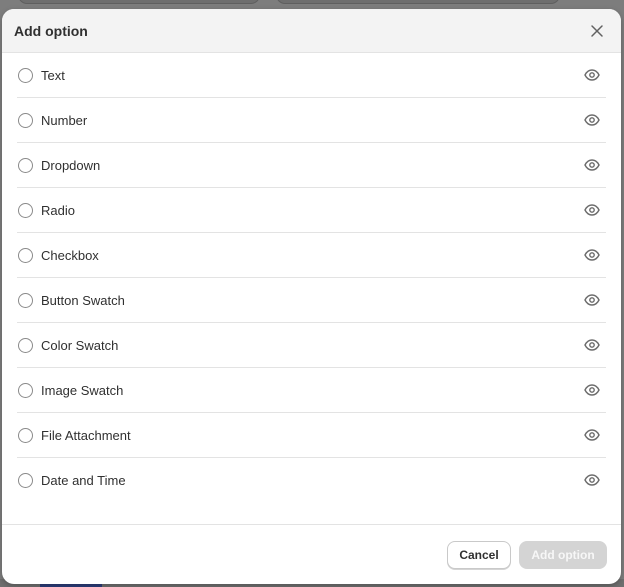 Image resolution: width=624 pixels, height=587 pixels. I want to click on option-label: File Attachment, so click(86, 435).